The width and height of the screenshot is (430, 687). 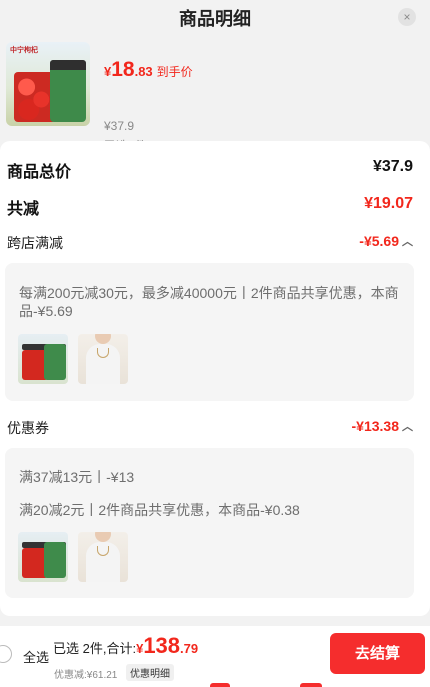 What do you see at coordinates (210, 244) in the screenshot?
I see `cross-store-row: 跨店满减 -¥5.69 ︿` at bounding box center [210, 244].